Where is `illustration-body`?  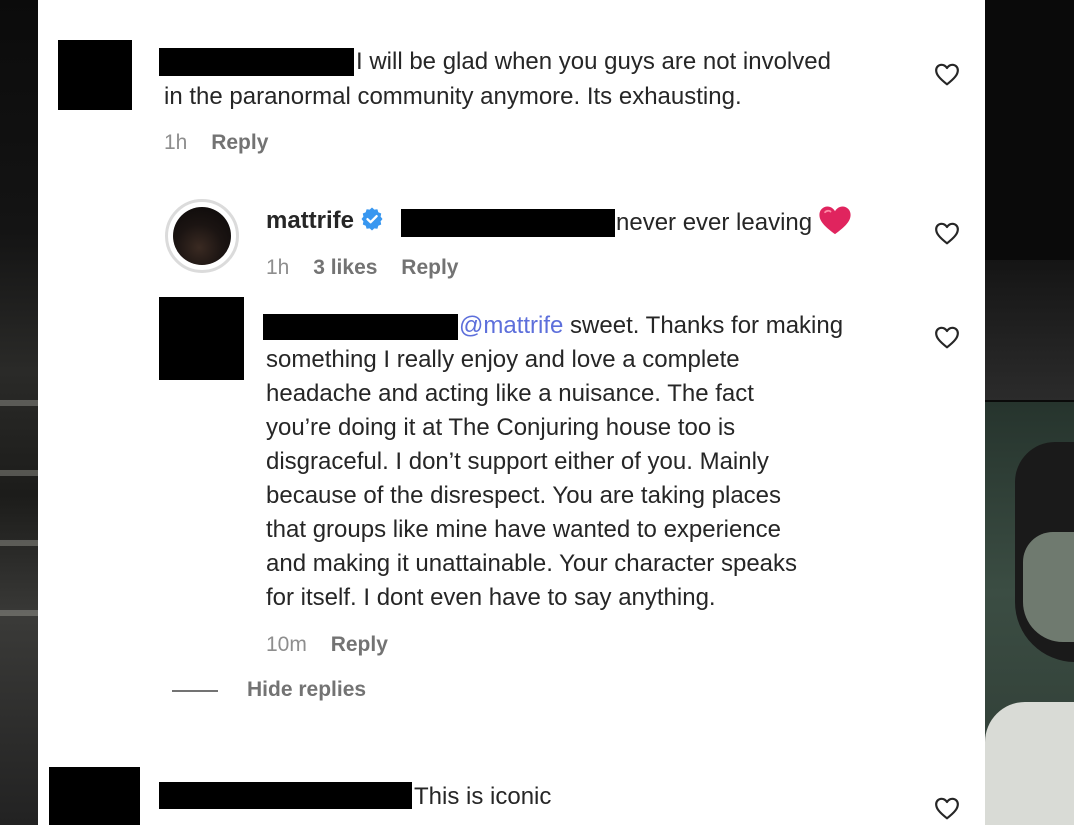 illustration-body is located at coordinates (1029, 763).